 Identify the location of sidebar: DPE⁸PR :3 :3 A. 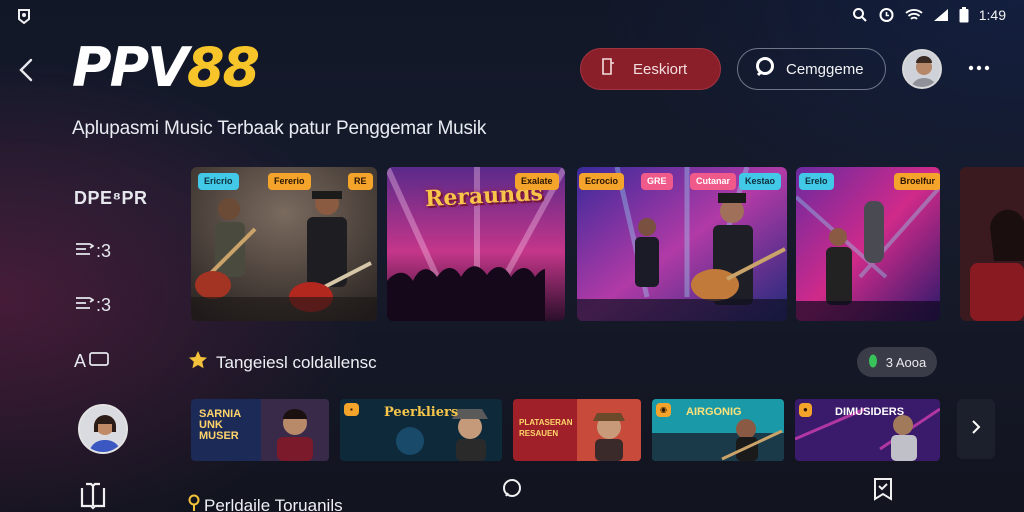
(75, 341).